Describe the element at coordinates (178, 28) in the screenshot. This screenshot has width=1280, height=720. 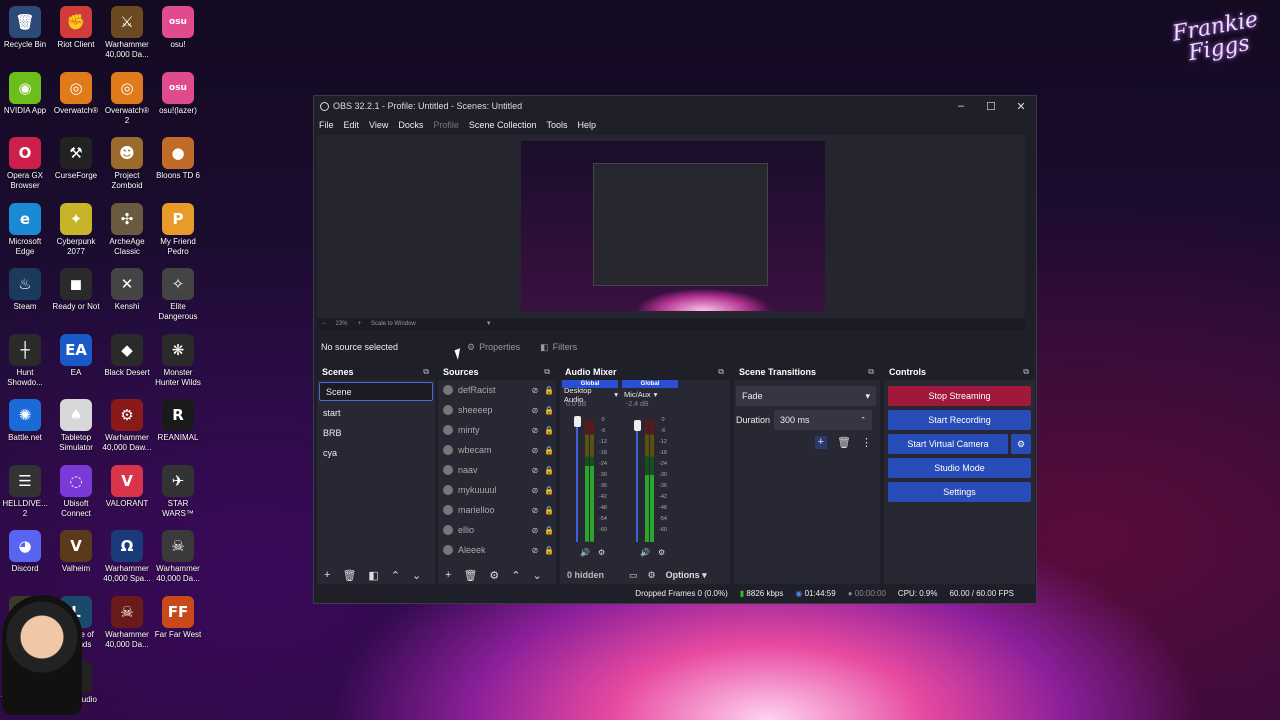
I see `desktop-icon: osu osu!` at that location.